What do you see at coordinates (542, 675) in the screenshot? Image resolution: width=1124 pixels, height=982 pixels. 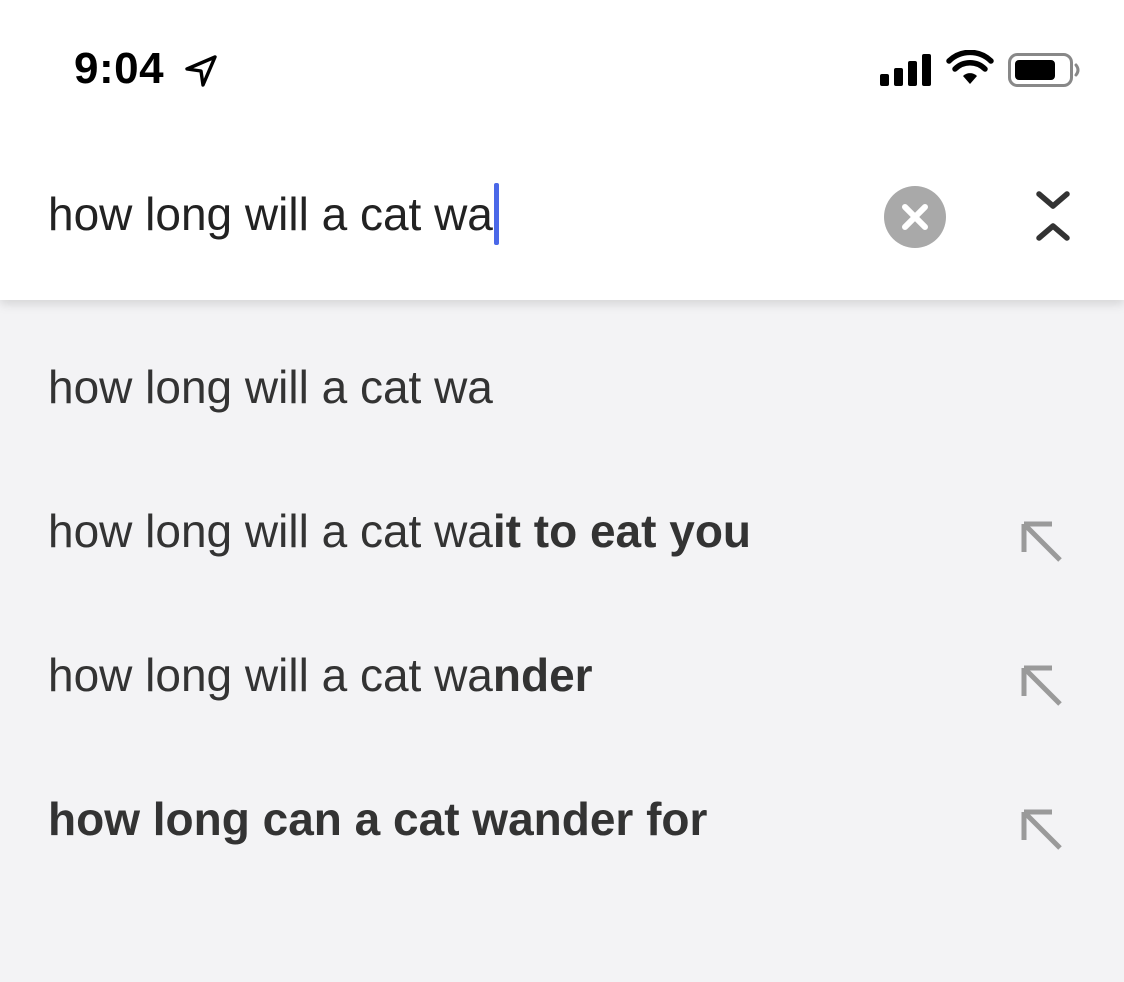 I see `suggestion-completion-text: nder` at bounding box center [542, 675].